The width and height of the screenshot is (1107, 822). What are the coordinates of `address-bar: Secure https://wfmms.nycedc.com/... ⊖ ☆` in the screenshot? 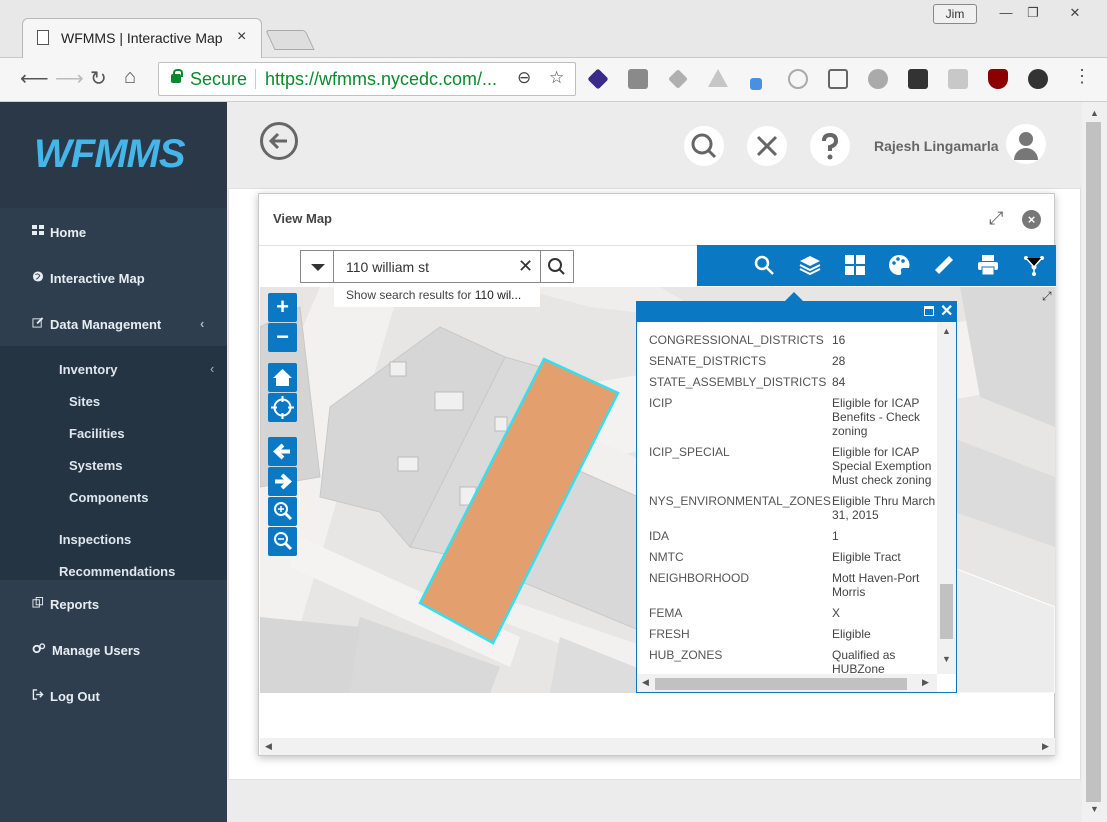 It's located at (367, 79).